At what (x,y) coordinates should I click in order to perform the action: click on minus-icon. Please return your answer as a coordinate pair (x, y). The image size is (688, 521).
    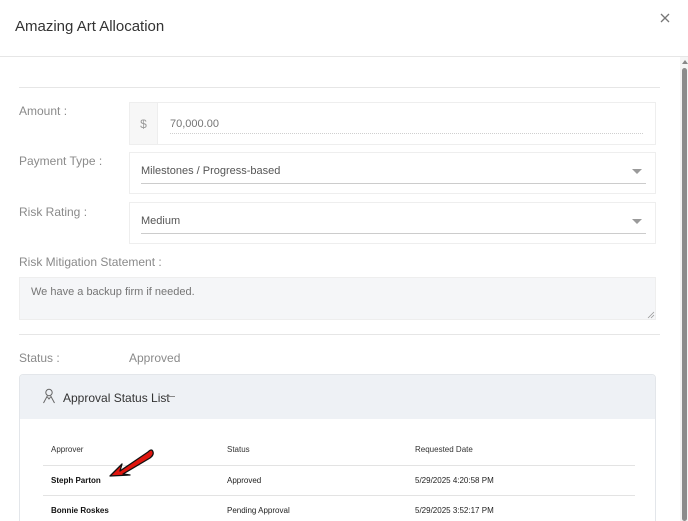
    Looking at the image, I should click on (171, 396).